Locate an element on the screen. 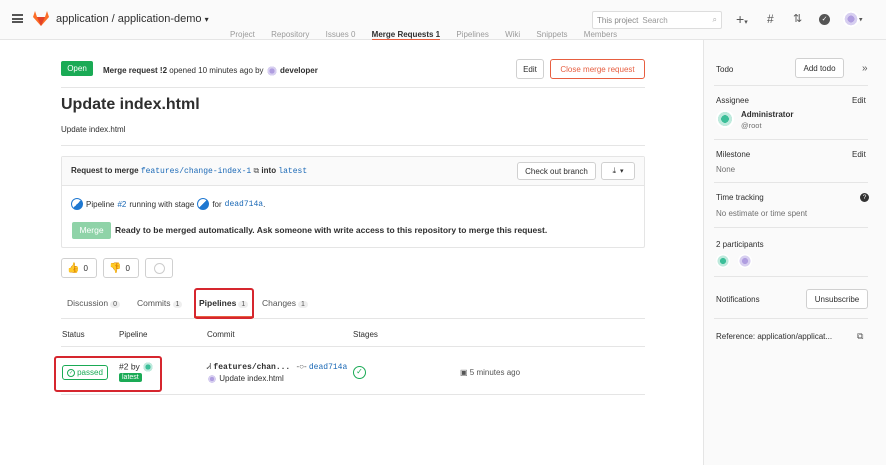 The width and height of the screenshot is (886, 465). merge-button: Merge is located at coordinates (91, 230).